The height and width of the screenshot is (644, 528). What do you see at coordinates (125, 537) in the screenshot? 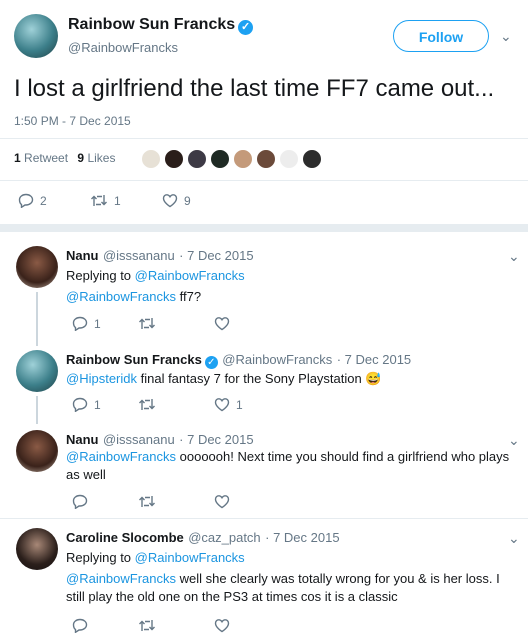
I see `reply-display-name: Caroline Slocombe` at bounding box center [125, 537].